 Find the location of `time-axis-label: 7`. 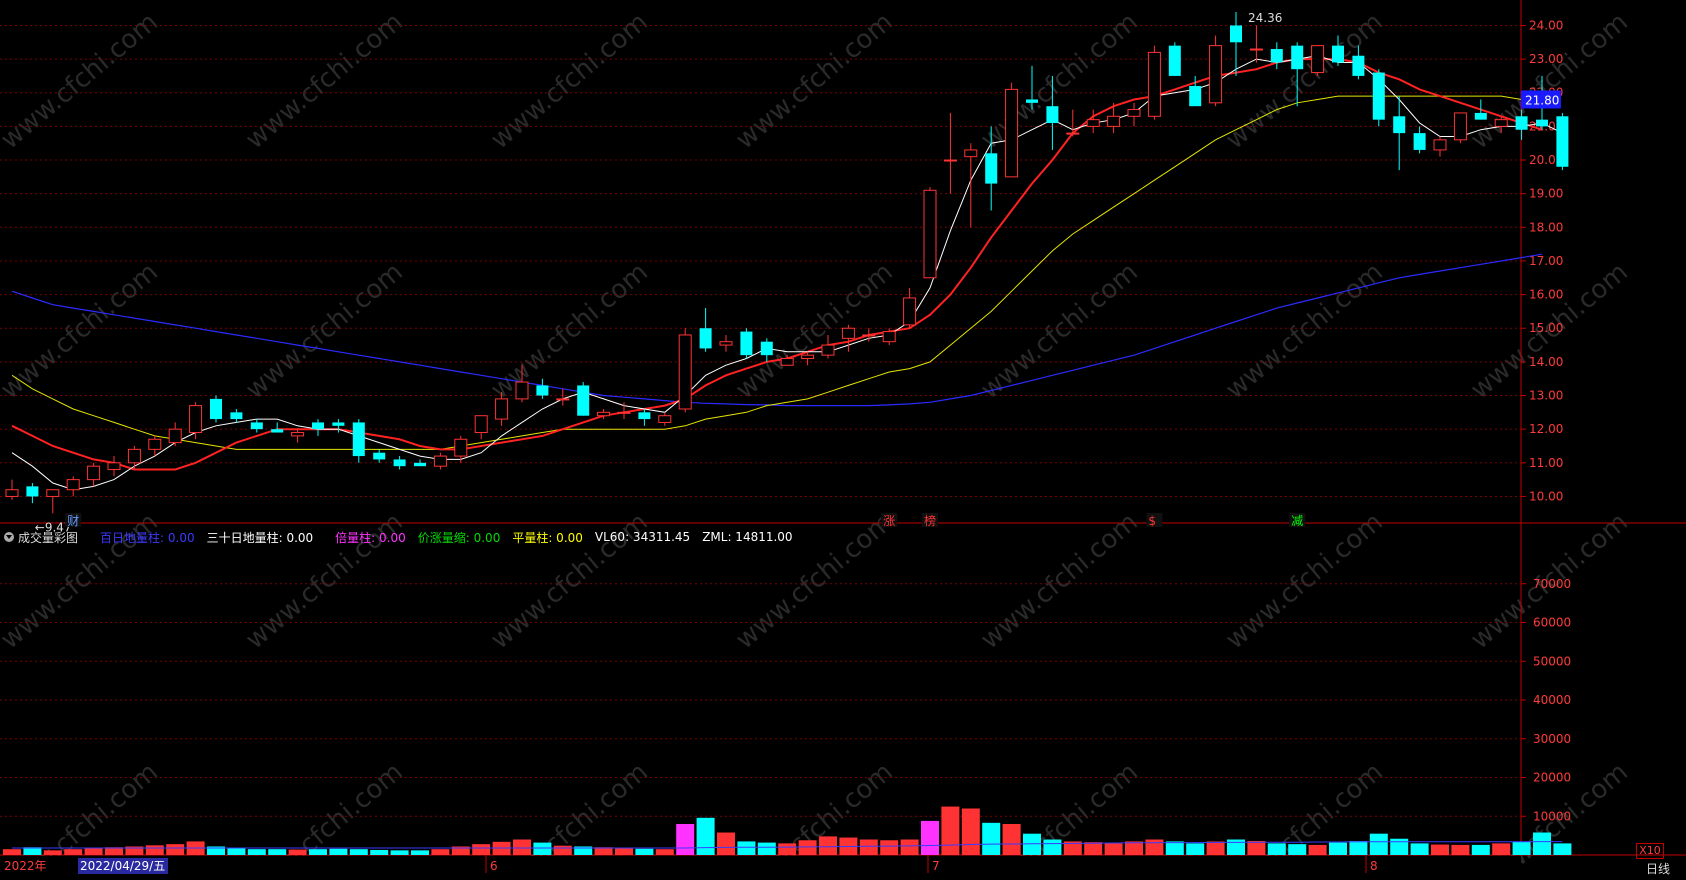

time-axis-label: 7 is located at coordinates (936, 866).